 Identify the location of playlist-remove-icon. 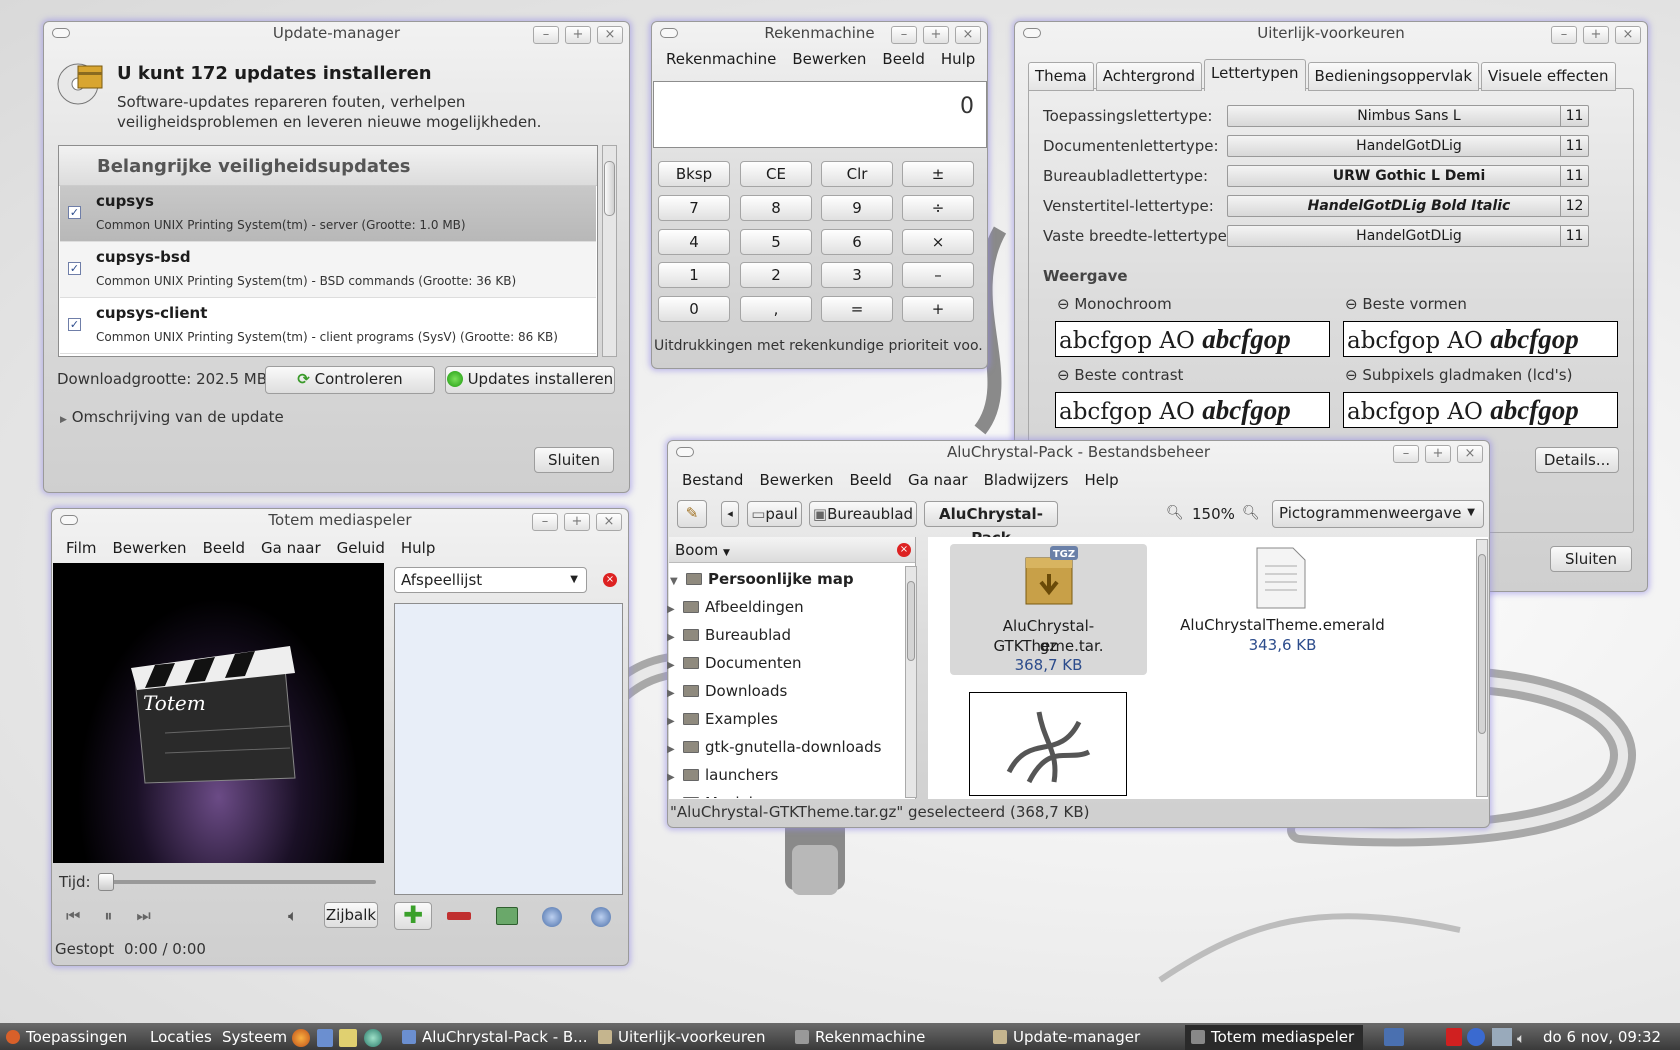
(459, 916).